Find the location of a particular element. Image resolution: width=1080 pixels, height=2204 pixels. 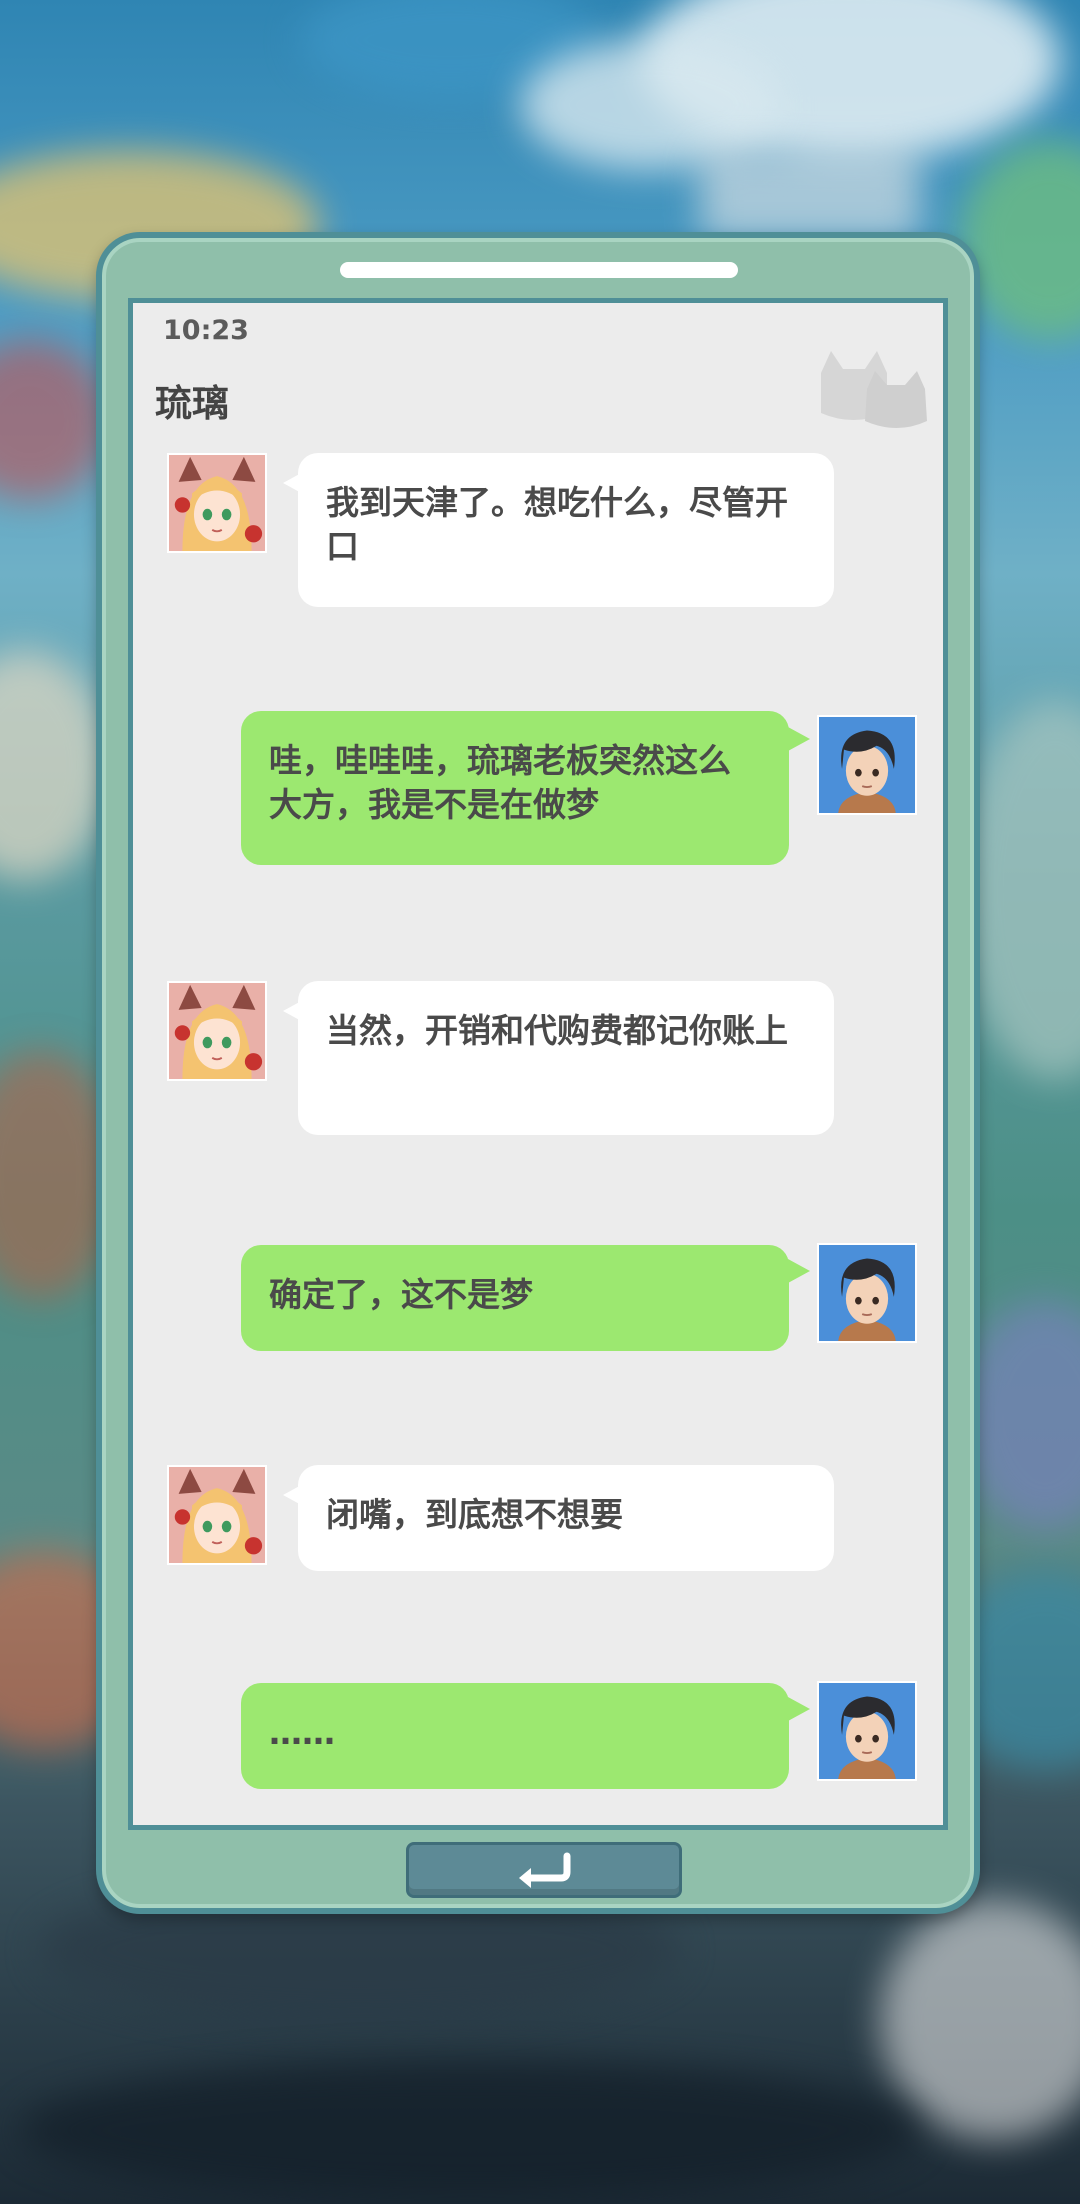

return-arrow-icon is located at coordinates (545, 1870).